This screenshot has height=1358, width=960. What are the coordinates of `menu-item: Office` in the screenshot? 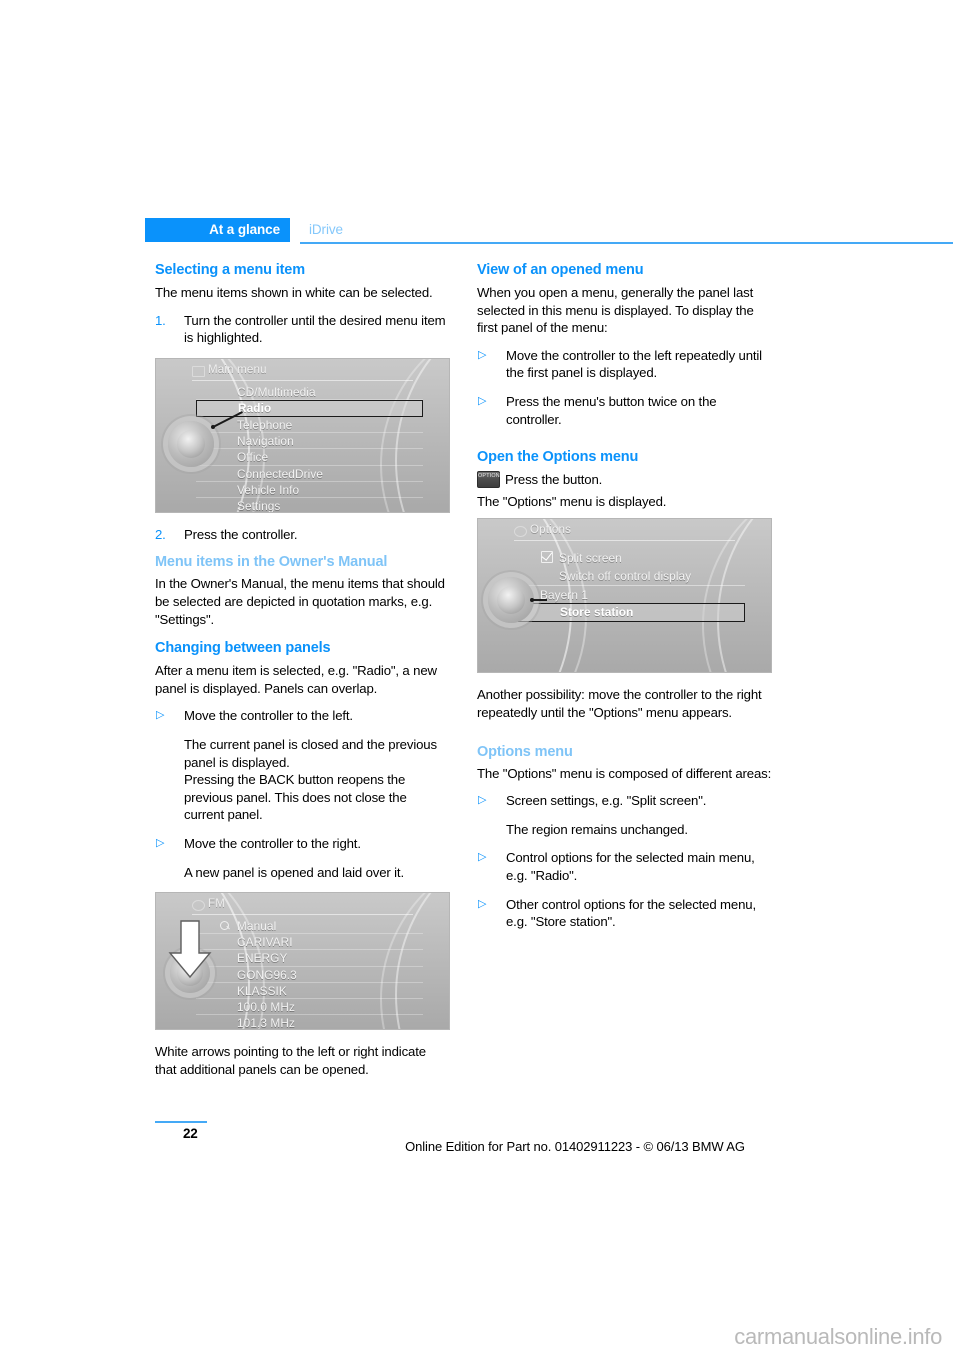 It's located at (309, 457).